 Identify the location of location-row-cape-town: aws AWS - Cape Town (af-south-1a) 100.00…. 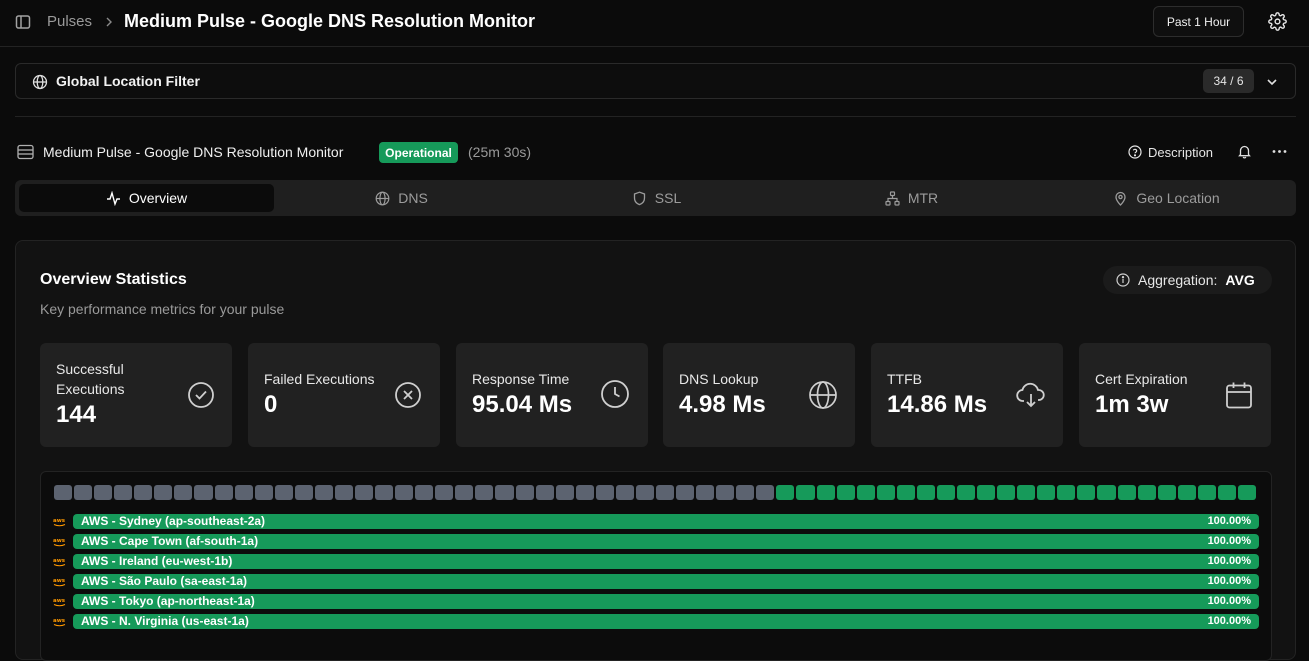
(656, 541).